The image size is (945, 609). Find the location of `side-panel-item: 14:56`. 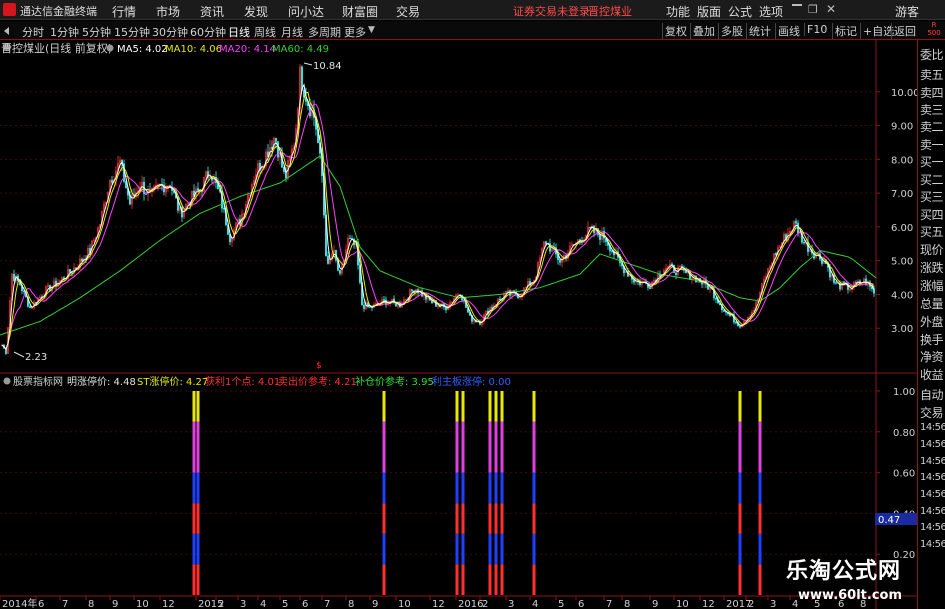

side-panel-item: 14:56 is located at coordinates (932, 477).